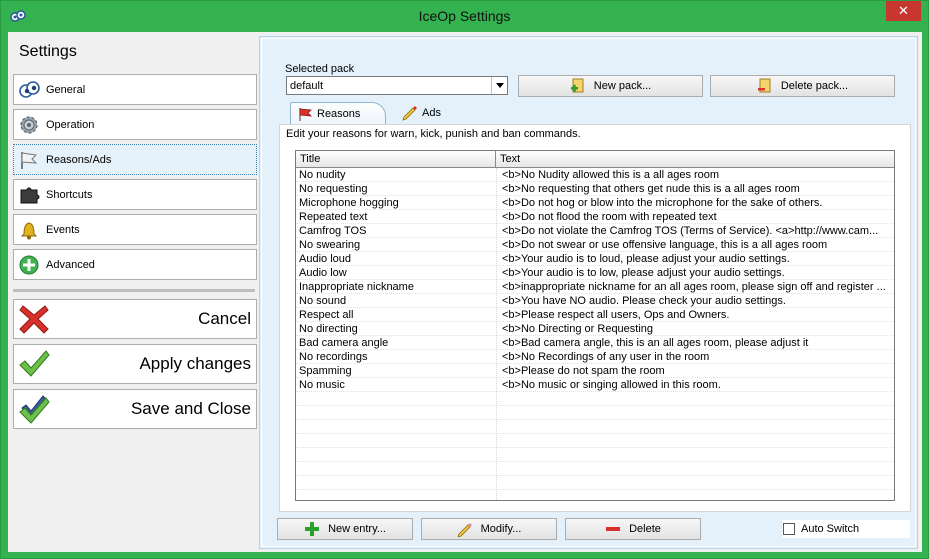 Image resolution: width=929 pixels, height=559 pixels. I want to click on reason-title-cell: No directing, so click(328, 329).